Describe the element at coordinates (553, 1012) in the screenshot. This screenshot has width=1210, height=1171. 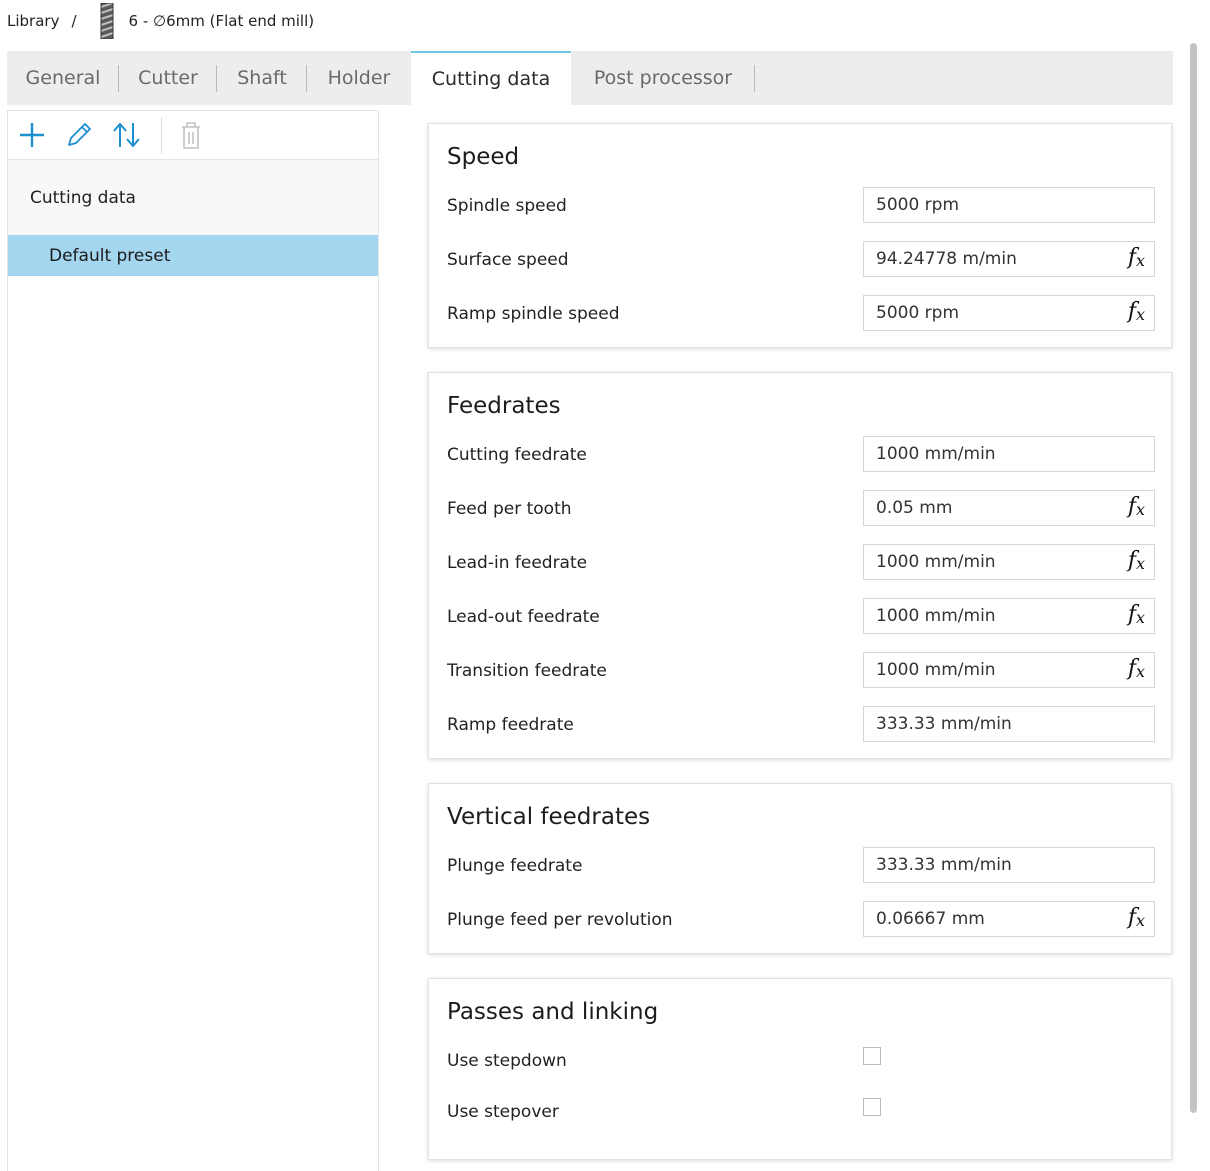
I see `section-title: Passes and linking` at that location.